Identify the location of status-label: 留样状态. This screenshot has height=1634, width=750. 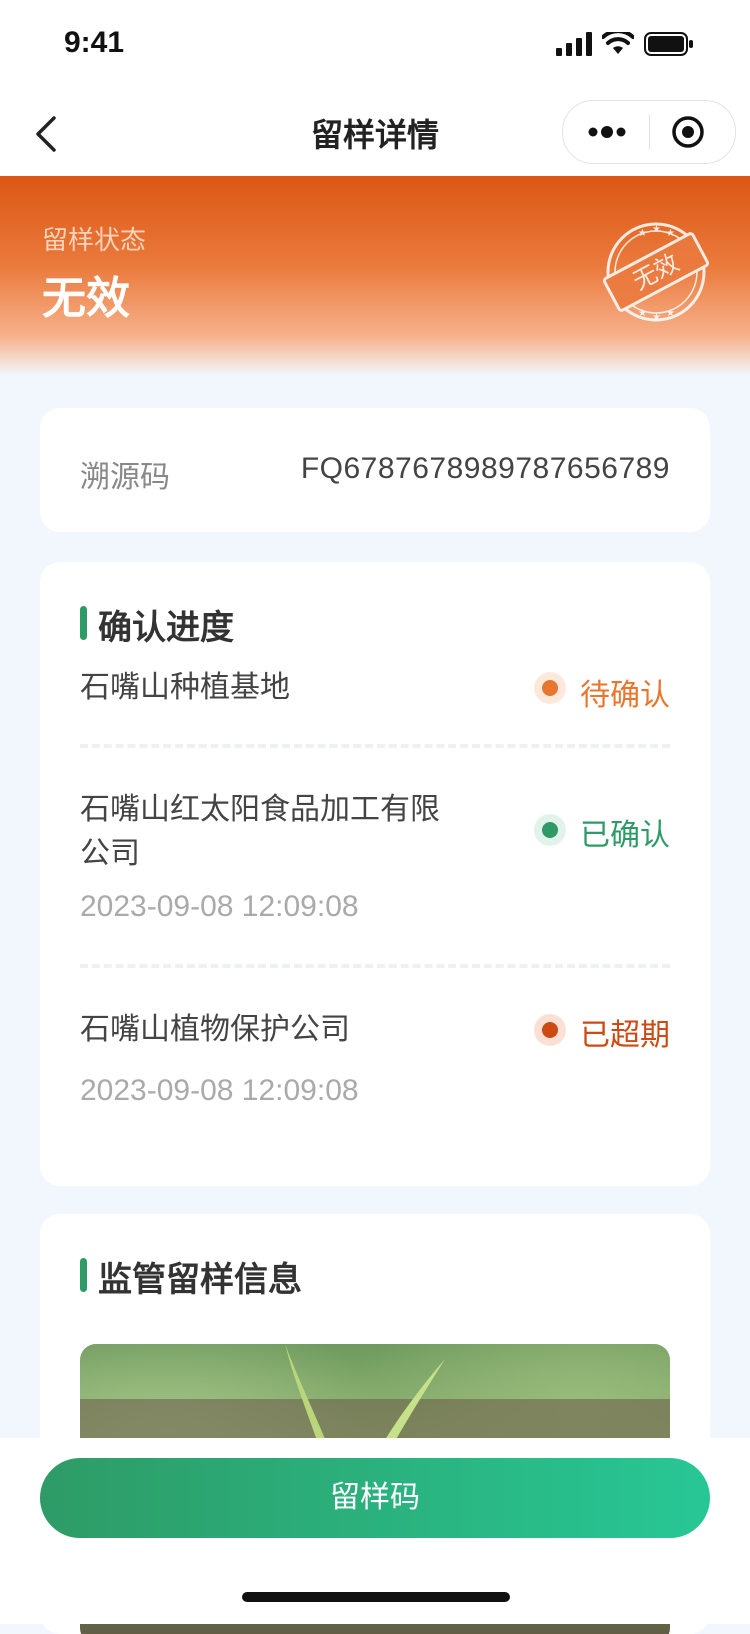
(94, 241).